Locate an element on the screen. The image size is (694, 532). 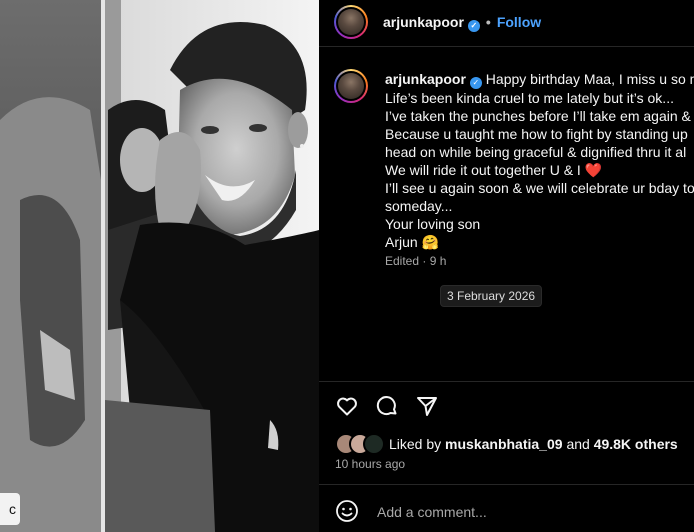
photo-edge-label: c is located at coordinates (10, 509).